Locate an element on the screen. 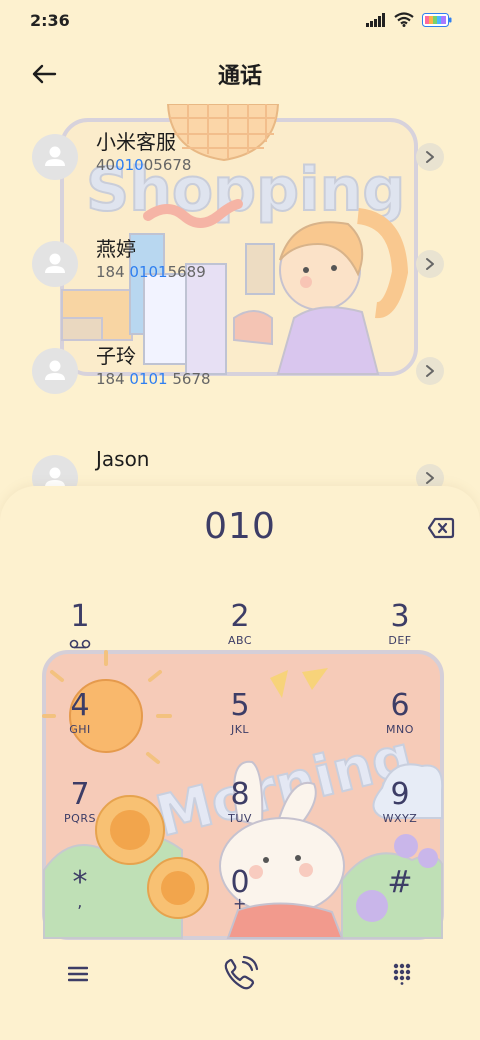 The width and height of the screenshot is (480, 1040). key-digit: 8 is located at coordinates (240, 794).